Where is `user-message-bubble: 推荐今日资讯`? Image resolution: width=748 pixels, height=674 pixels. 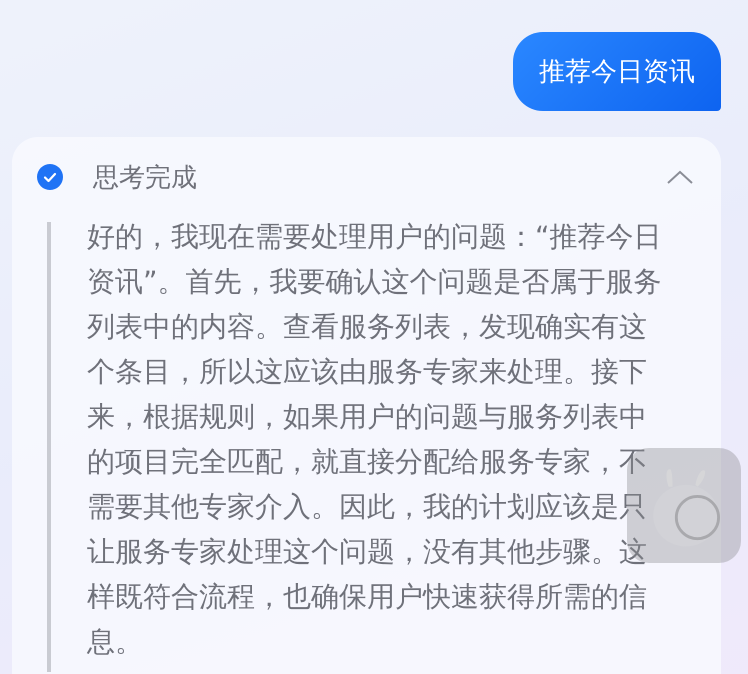
user-message-bubble: 推荐今日资讯 is located at coordinates (617, 71).